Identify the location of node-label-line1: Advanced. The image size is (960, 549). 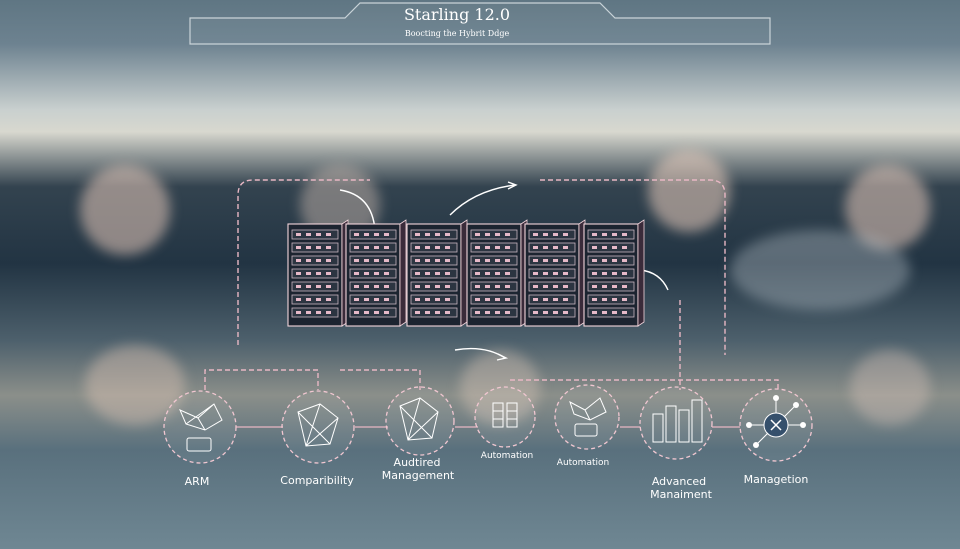
(679, 481).